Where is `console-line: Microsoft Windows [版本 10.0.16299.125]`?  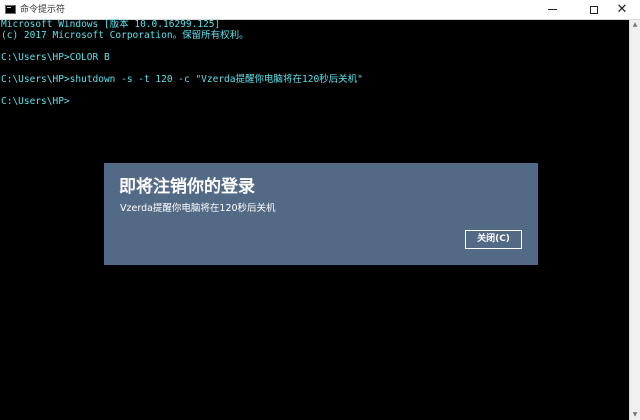 console-line: Microsoft Windows [版本 10.0.16299.125] is located at coordinates (111, 24).